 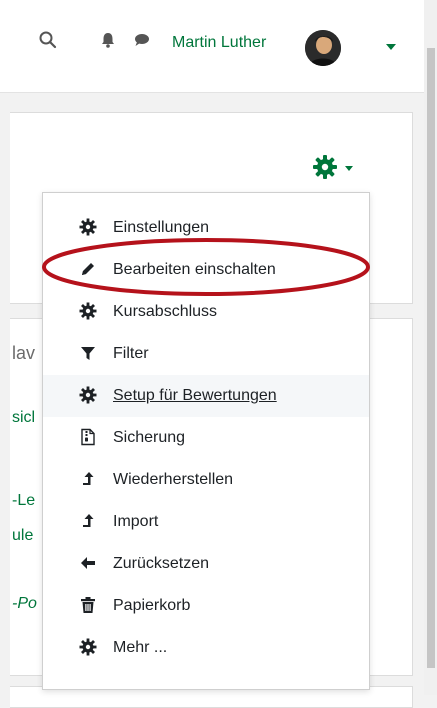 I want to click on navigation-heading-fragment: lav, so click(x=24, y=353).